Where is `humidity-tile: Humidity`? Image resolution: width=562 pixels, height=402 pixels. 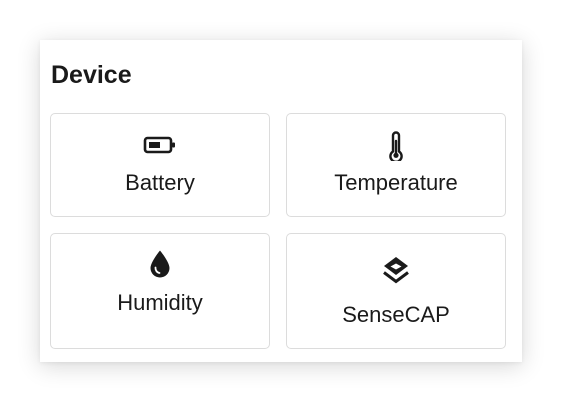 humidity-tile: Humidity is located at coordinates (160, 291).